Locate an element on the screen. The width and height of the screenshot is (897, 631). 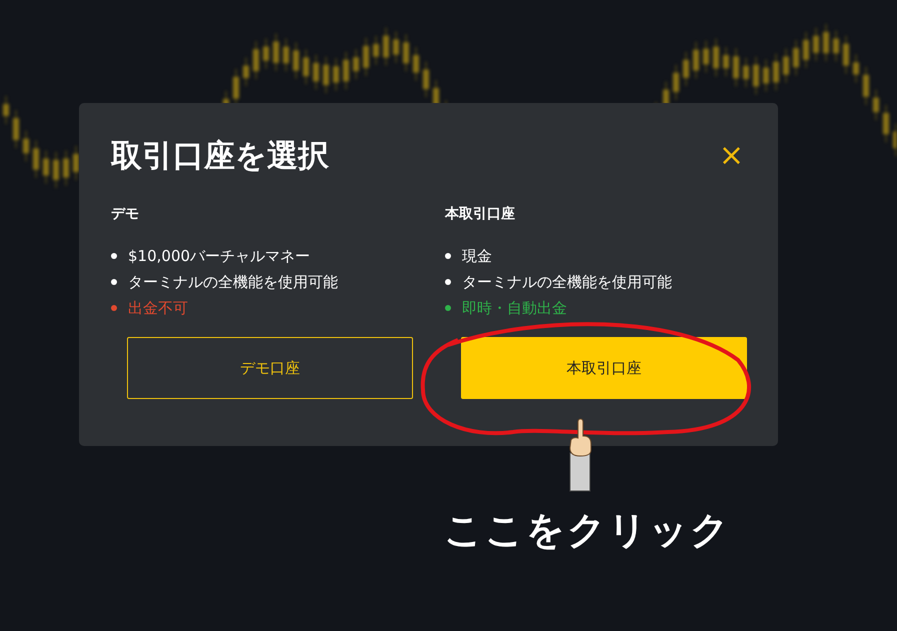
feature-text: 現金 is located at coordinates (477, 256).